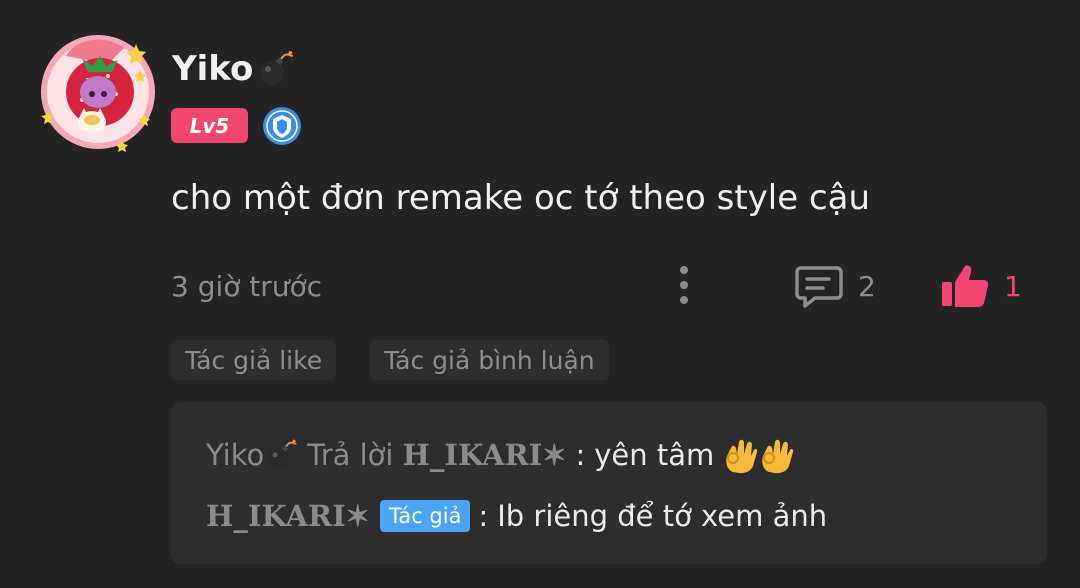  Describe the element at coordinates (288, 516) in the screenshot. I see `reply-author: H_IKARI✶` at that location.